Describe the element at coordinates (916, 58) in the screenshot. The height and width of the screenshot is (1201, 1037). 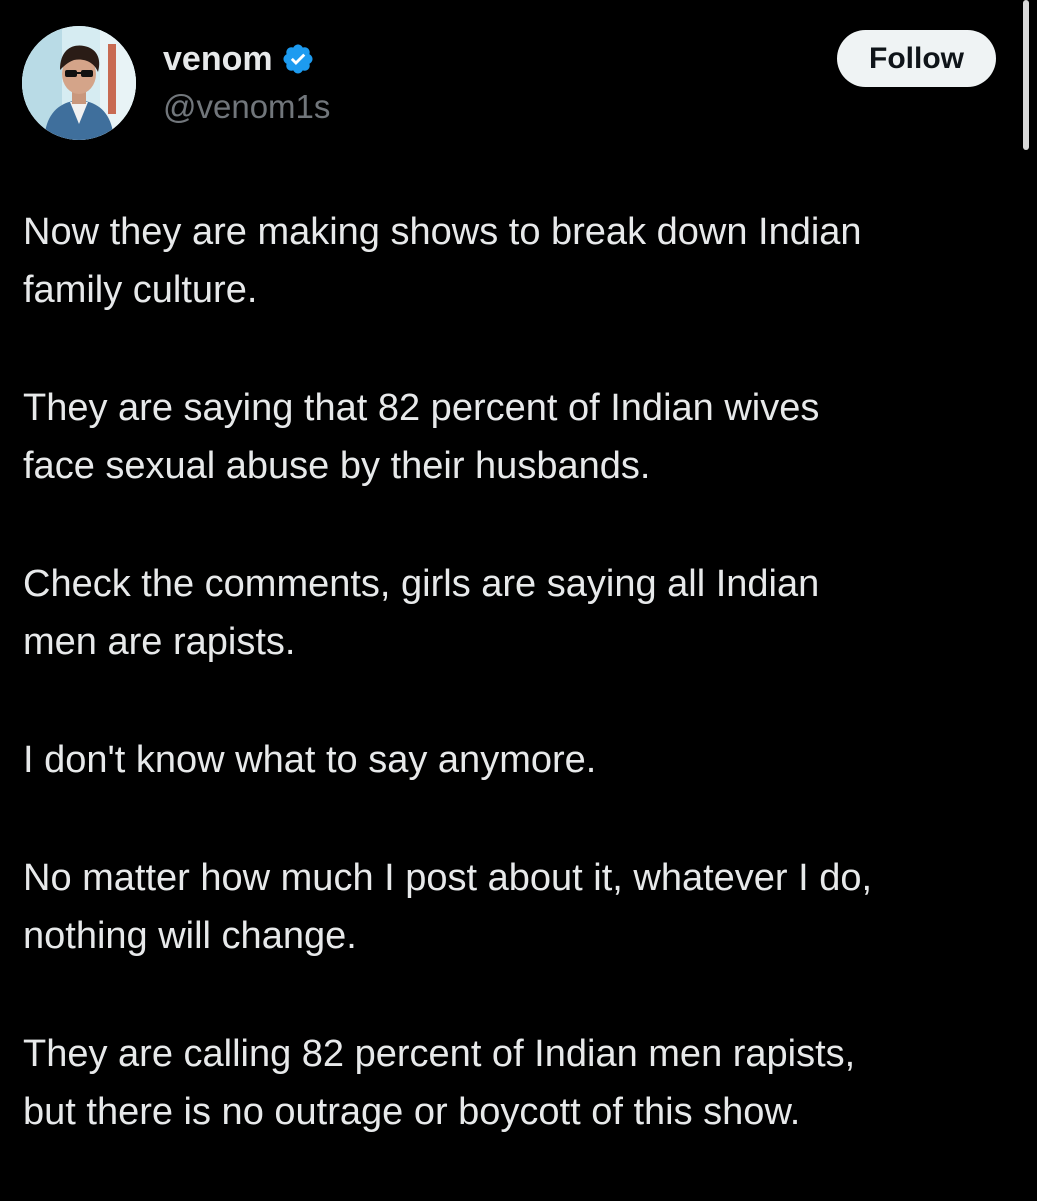
I see `follow-button: Follow` at that location.